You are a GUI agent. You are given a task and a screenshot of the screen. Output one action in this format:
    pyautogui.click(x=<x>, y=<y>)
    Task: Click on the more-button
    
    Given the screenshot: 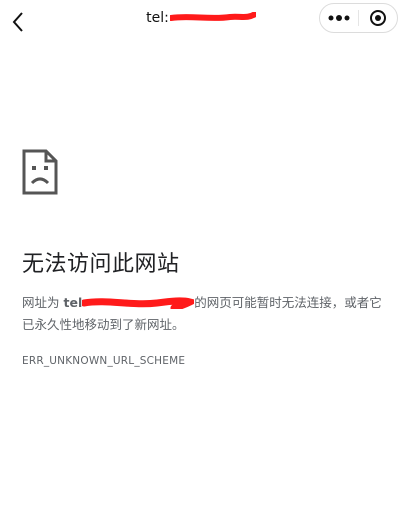 What is the action you would take?
    pyautogui.click(x=339, y=18)
    